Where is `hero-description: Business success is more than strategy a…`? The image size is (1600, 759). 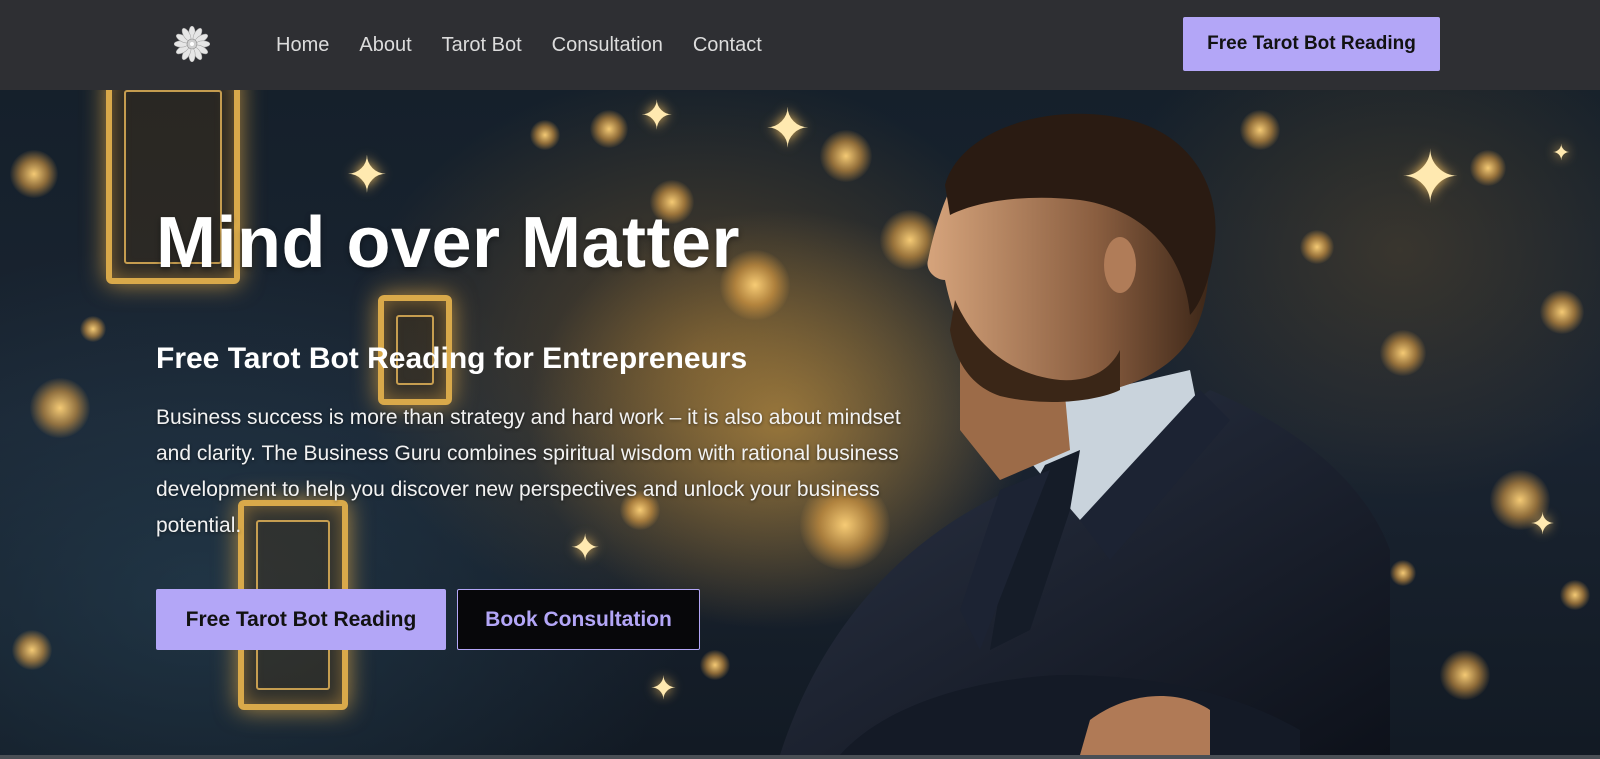
hero-description: Business success is more than strategy a… is located at coordinates (528, 471).